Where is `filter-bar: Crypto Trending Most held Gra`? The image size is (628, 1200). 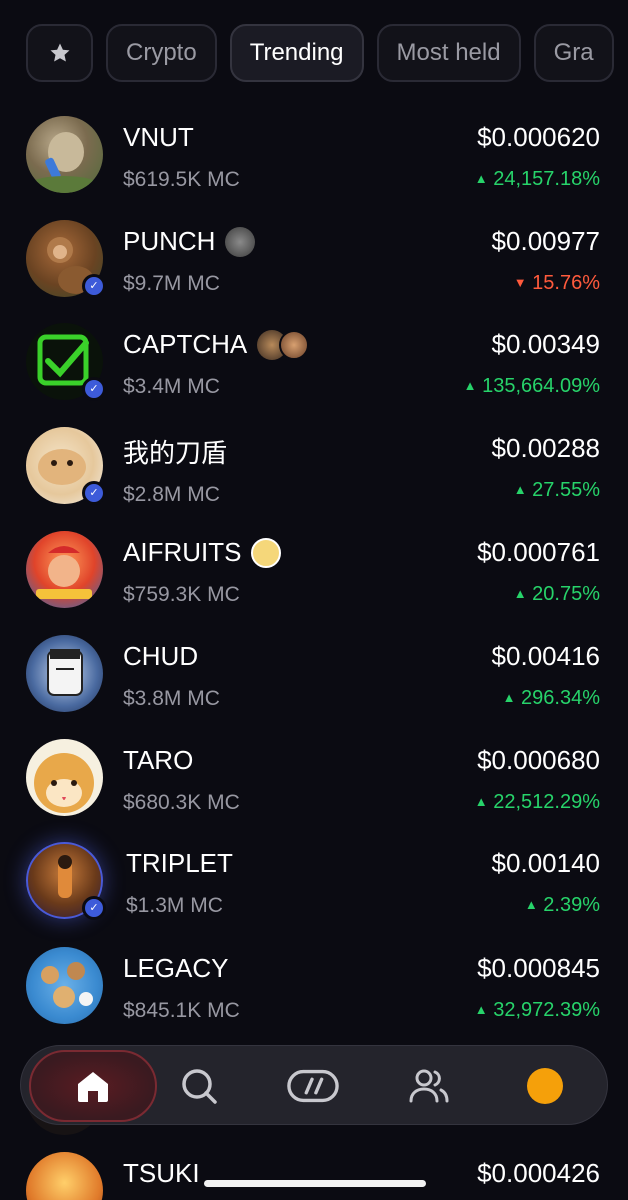
filter-bar: Crypto Trending Most held Gra is located at coordinates (327, 54).